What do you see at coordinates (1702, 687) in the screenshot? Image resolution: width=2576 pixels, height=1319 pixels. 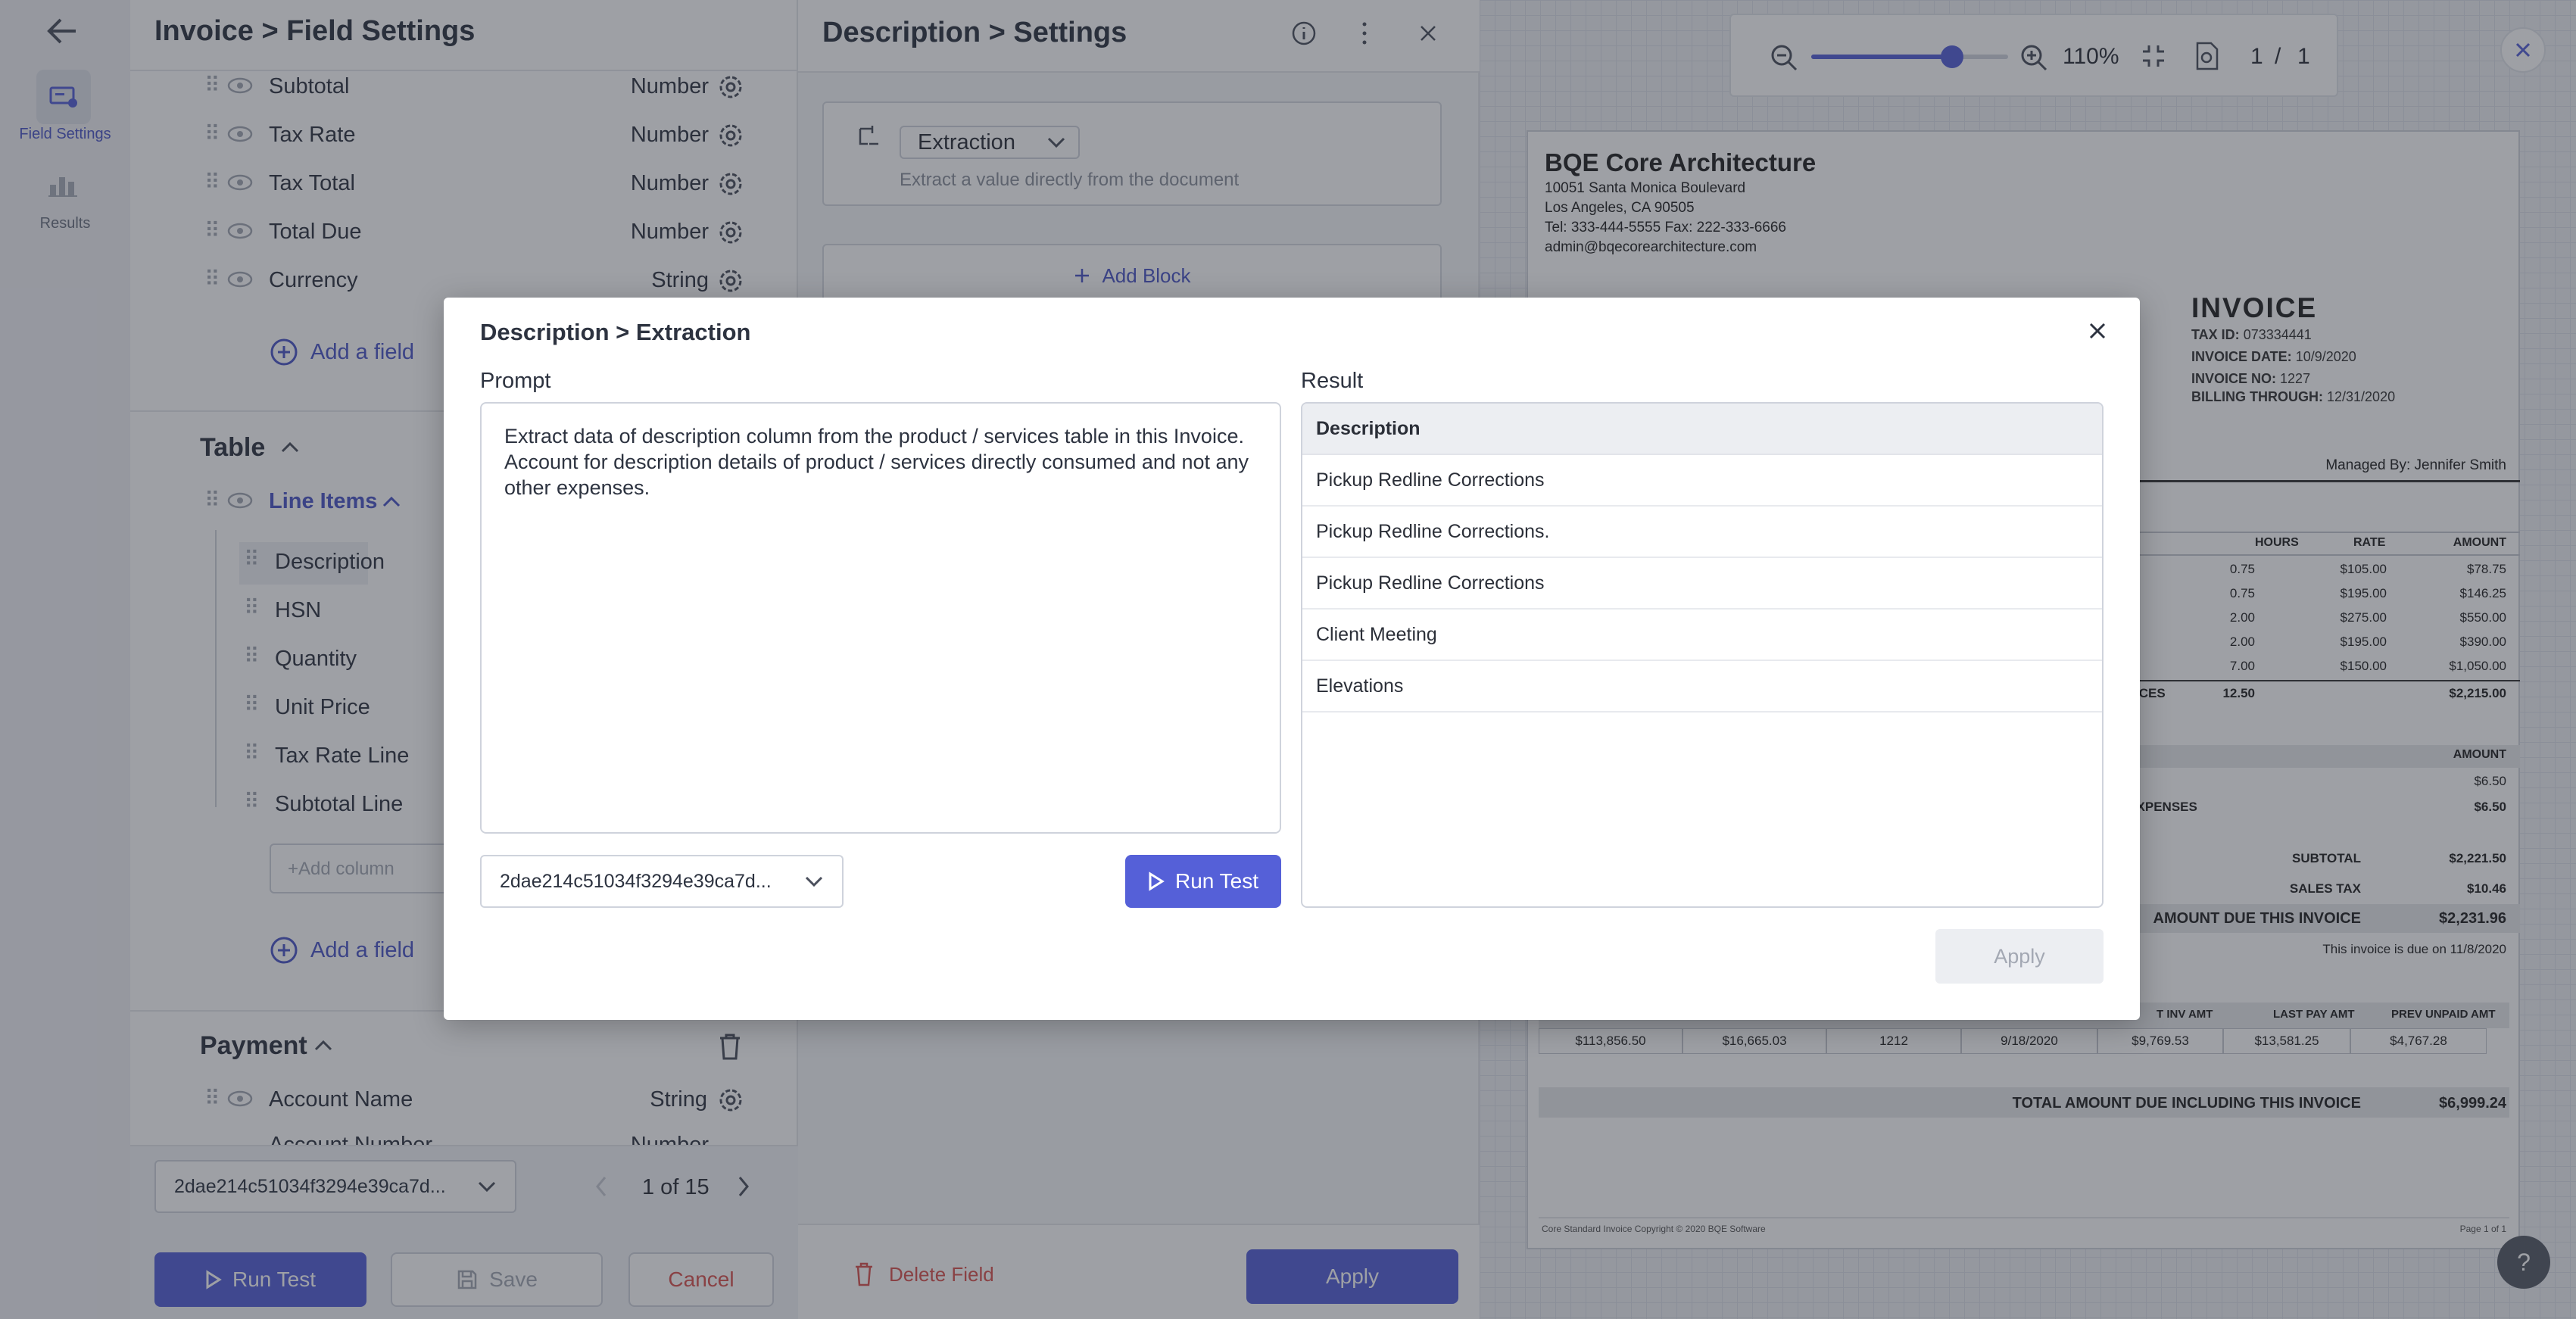 I see `result-row: Elevations` at bounding box center [1702, 687].